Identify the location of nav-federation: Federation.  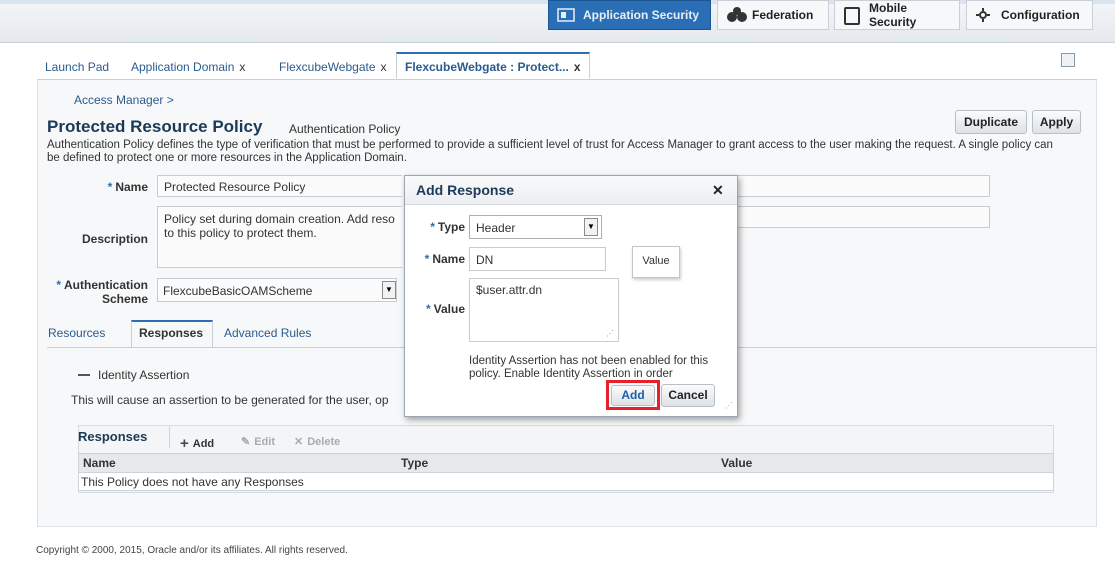
(773, 15).